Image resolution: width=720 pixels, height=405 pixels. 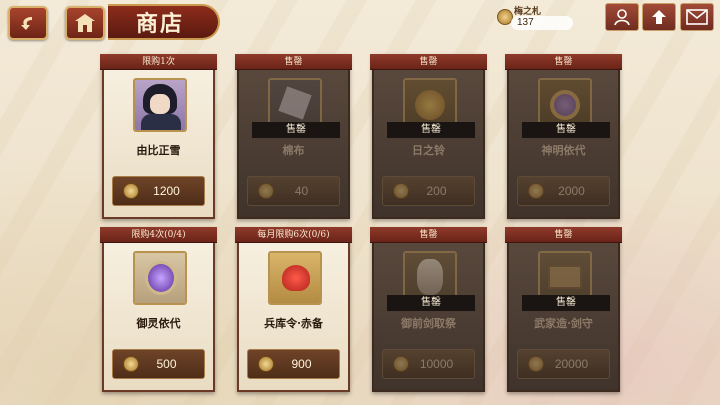 I want to click on purchase-limit-ribbon: 限购1次, so click(x=158, y=62).